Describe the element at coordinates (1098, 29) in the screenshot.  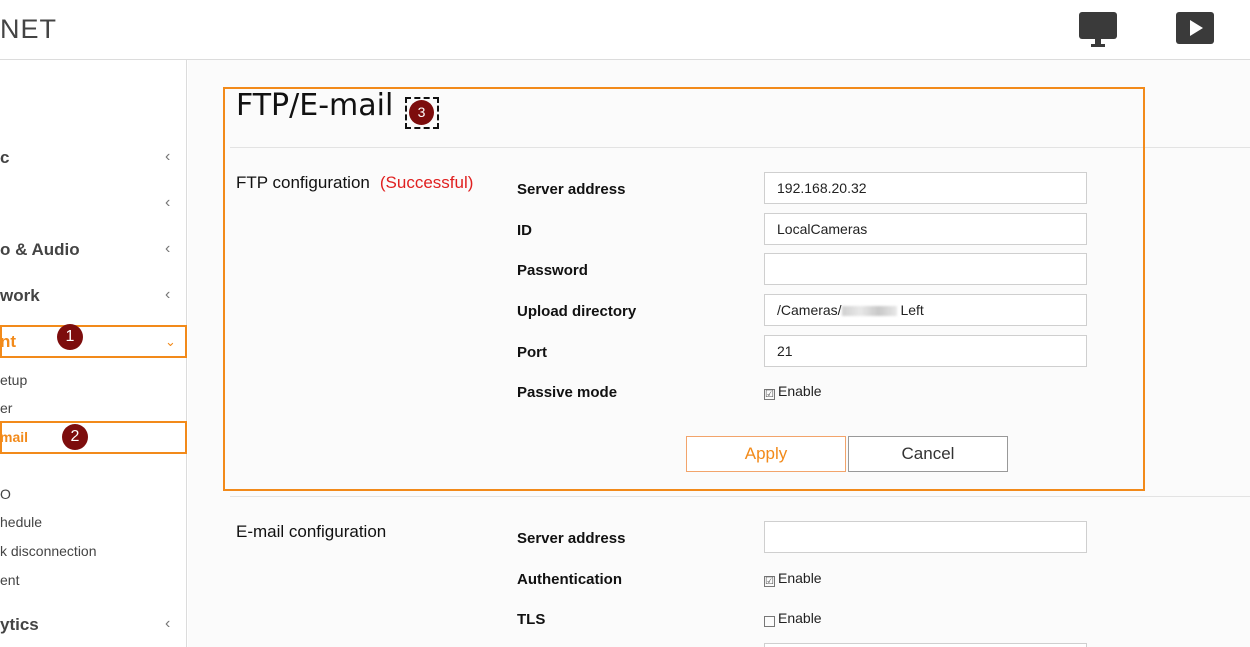
I see `monitor-icon` at that location.